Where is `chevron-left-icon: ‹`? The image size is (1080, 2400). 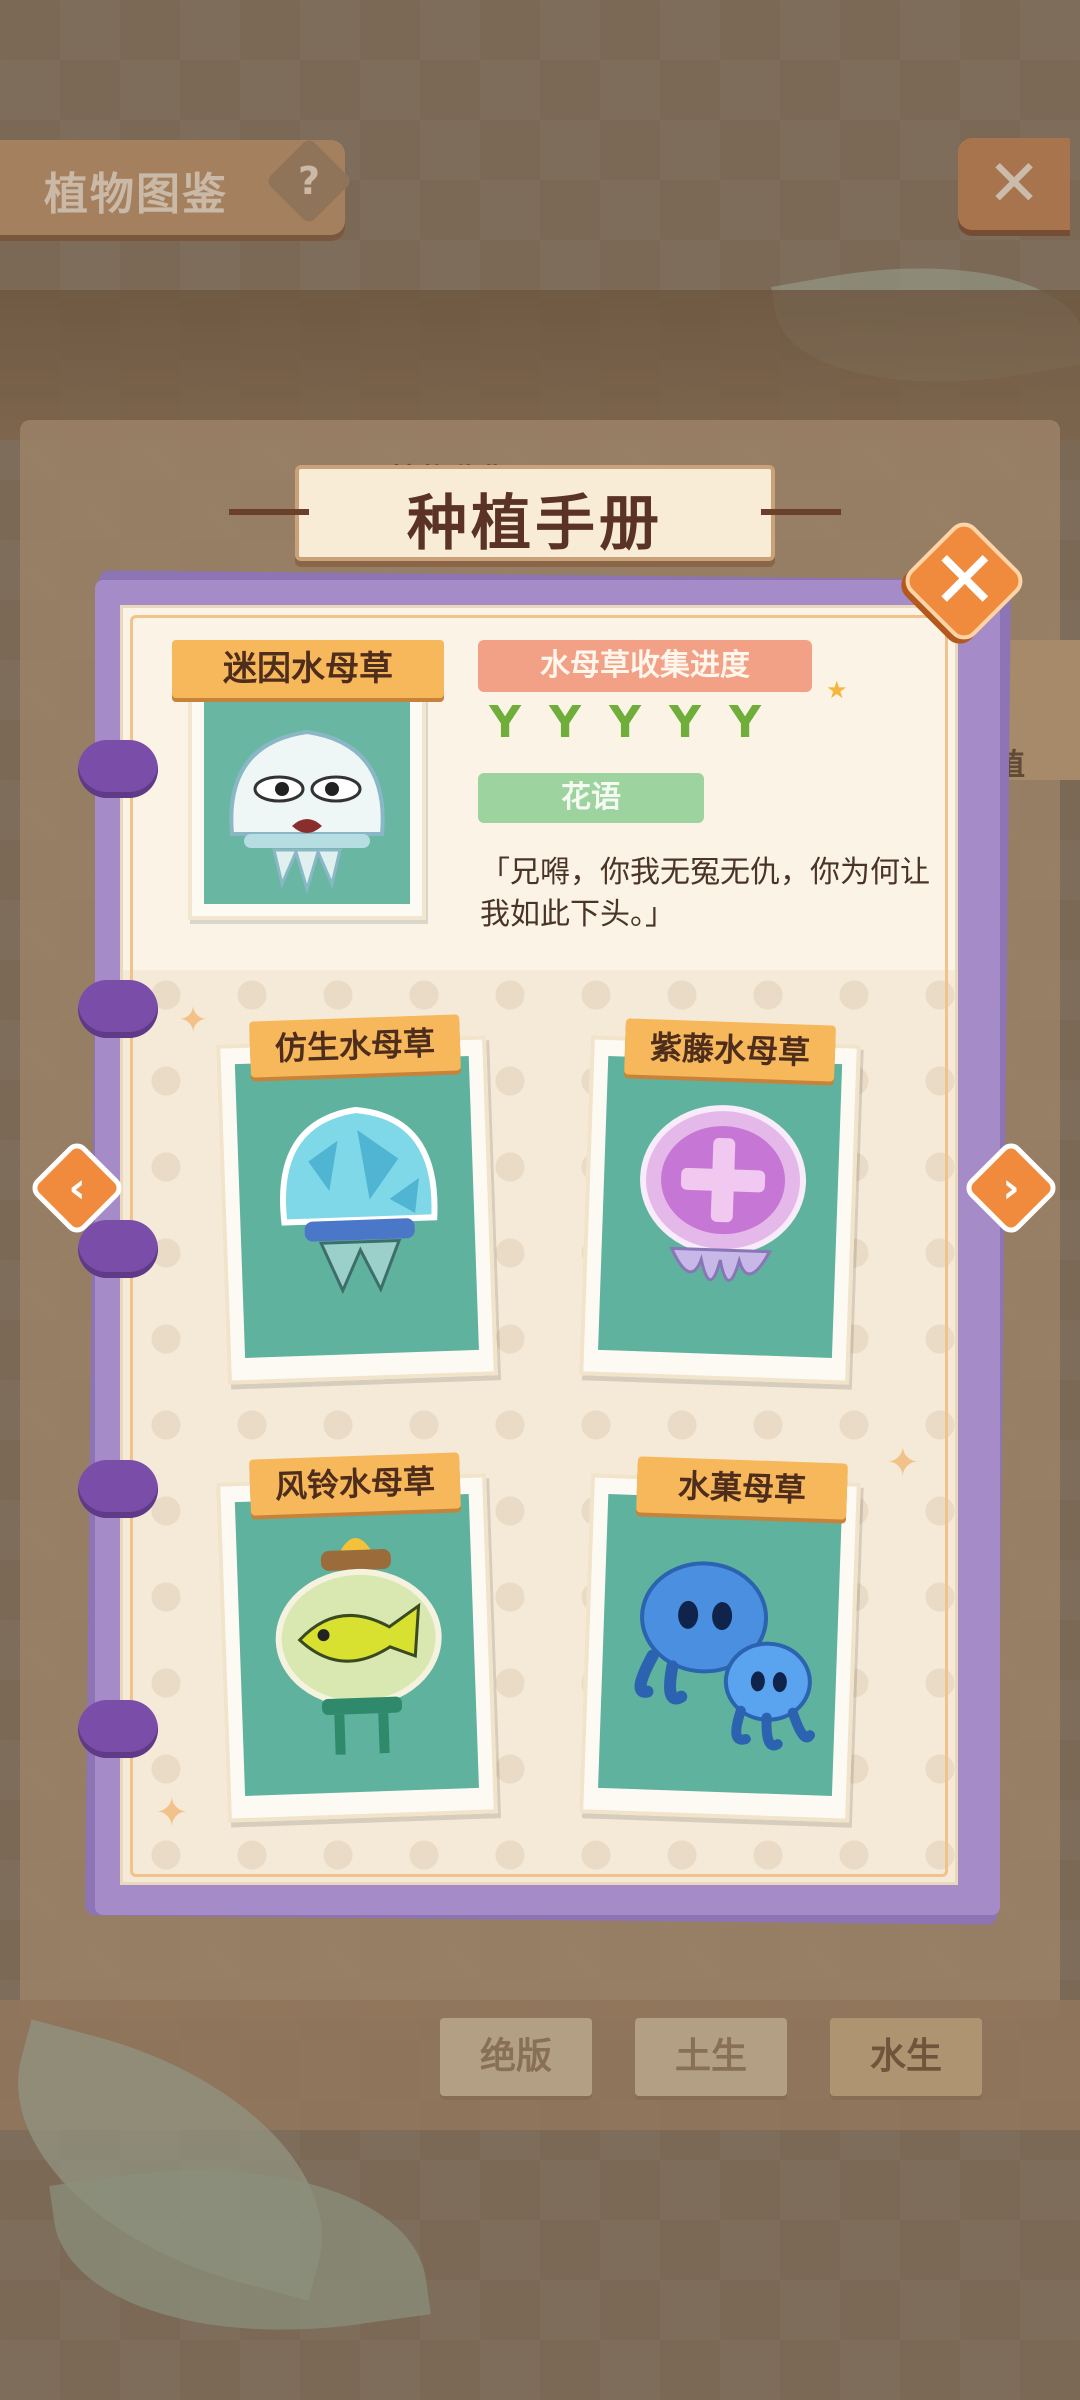 chevron-left-icon: ‹ is located at coordinates (77, 1187).